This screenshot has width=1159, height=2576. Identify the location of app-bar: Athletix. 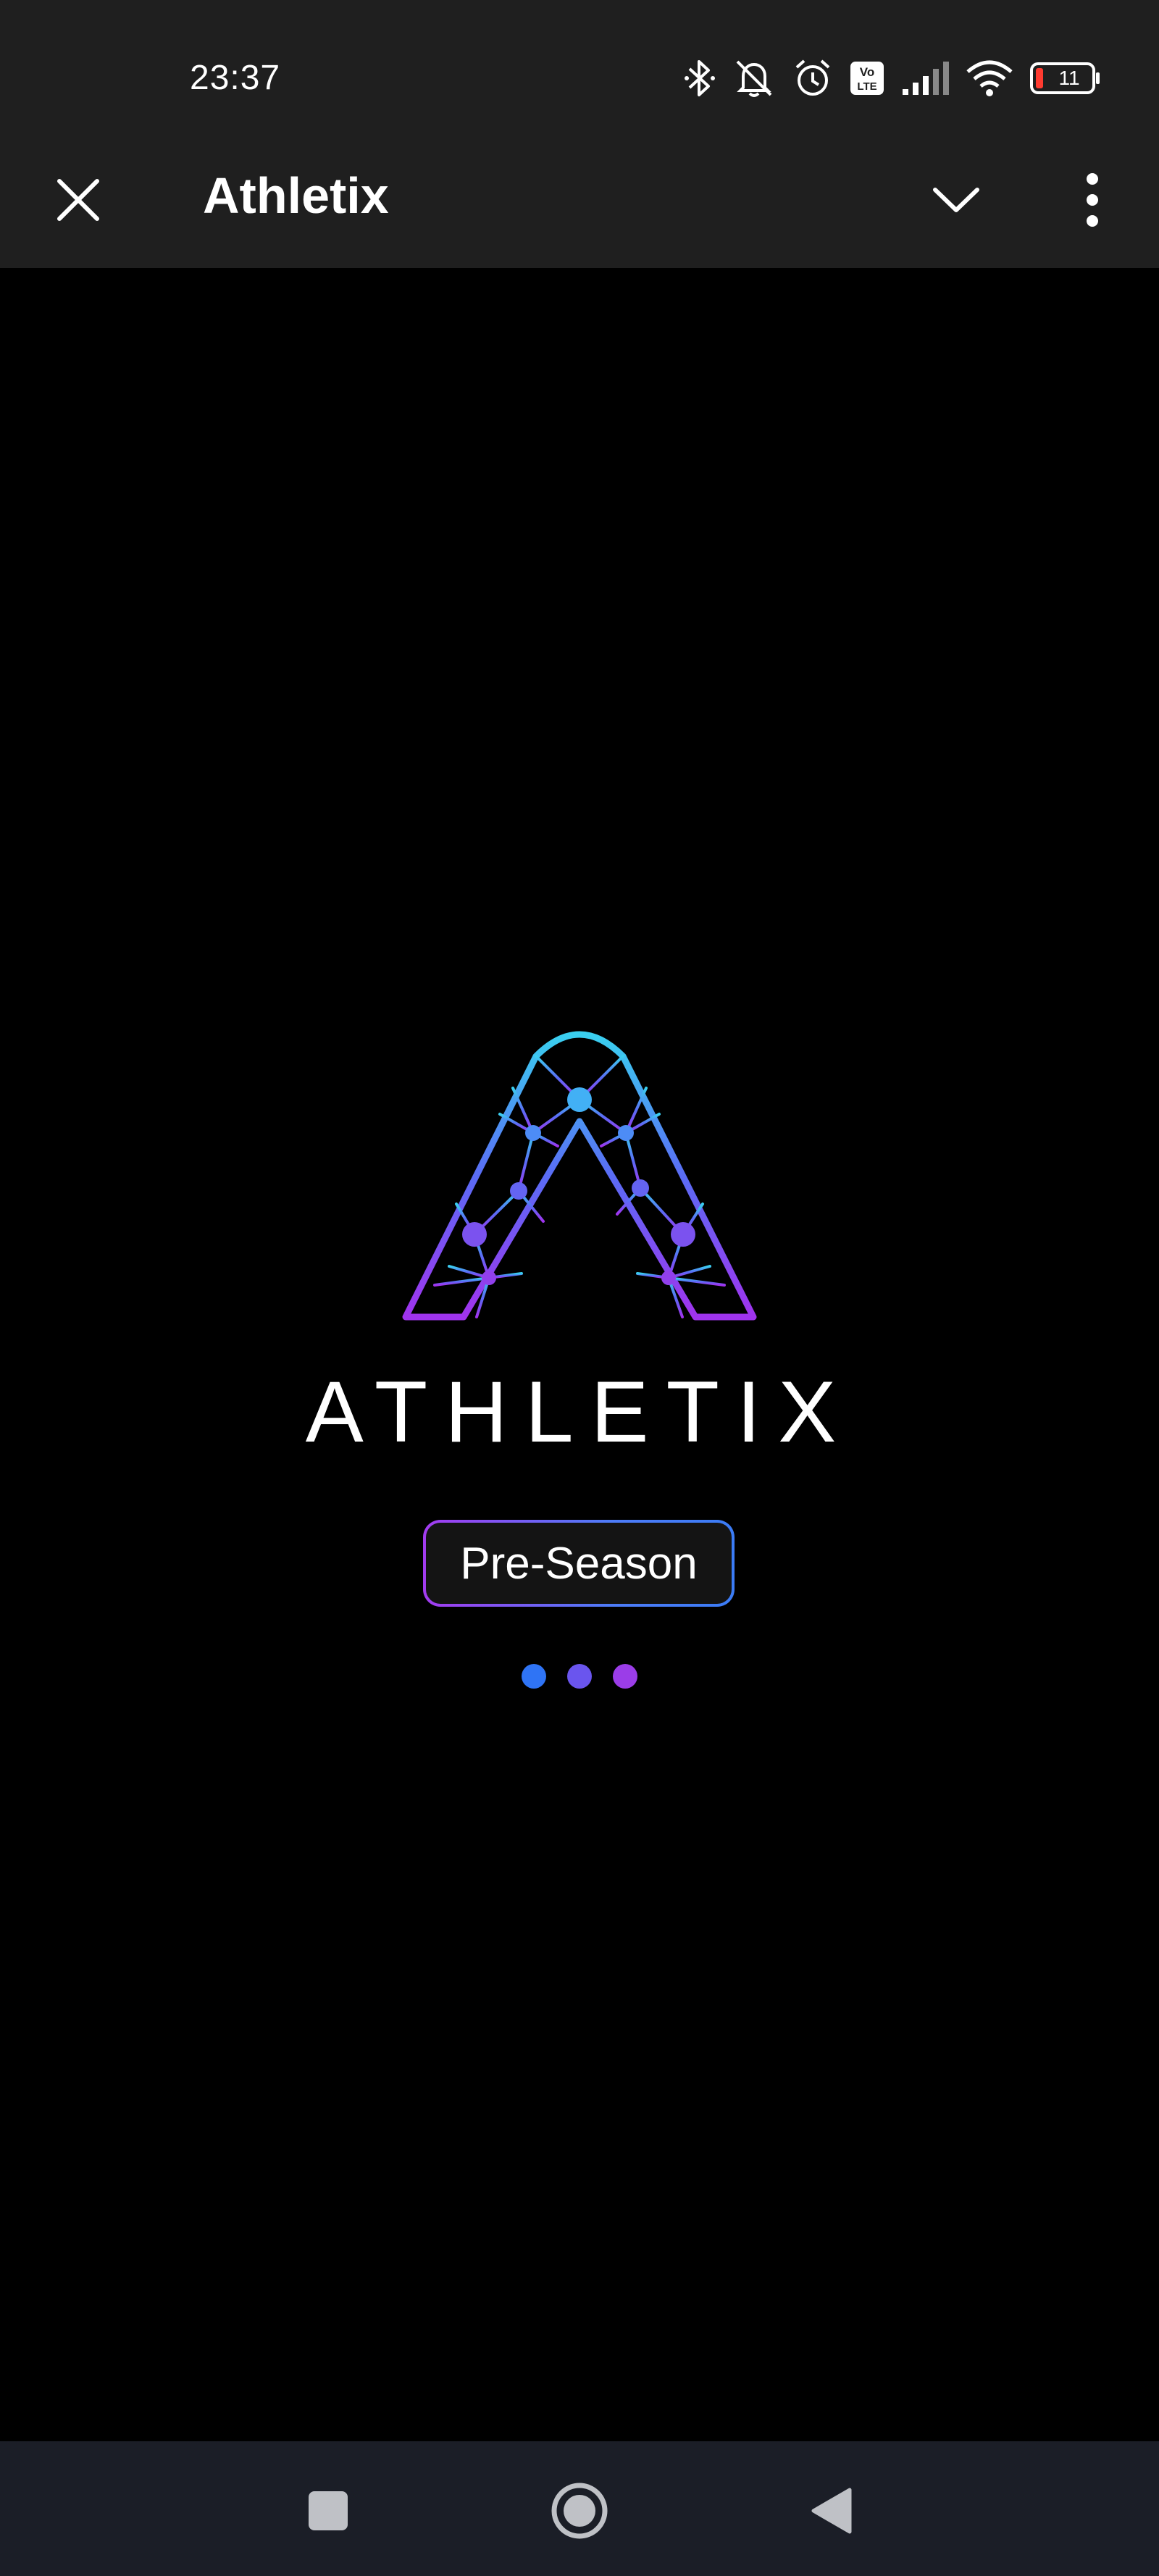
(579, 203).